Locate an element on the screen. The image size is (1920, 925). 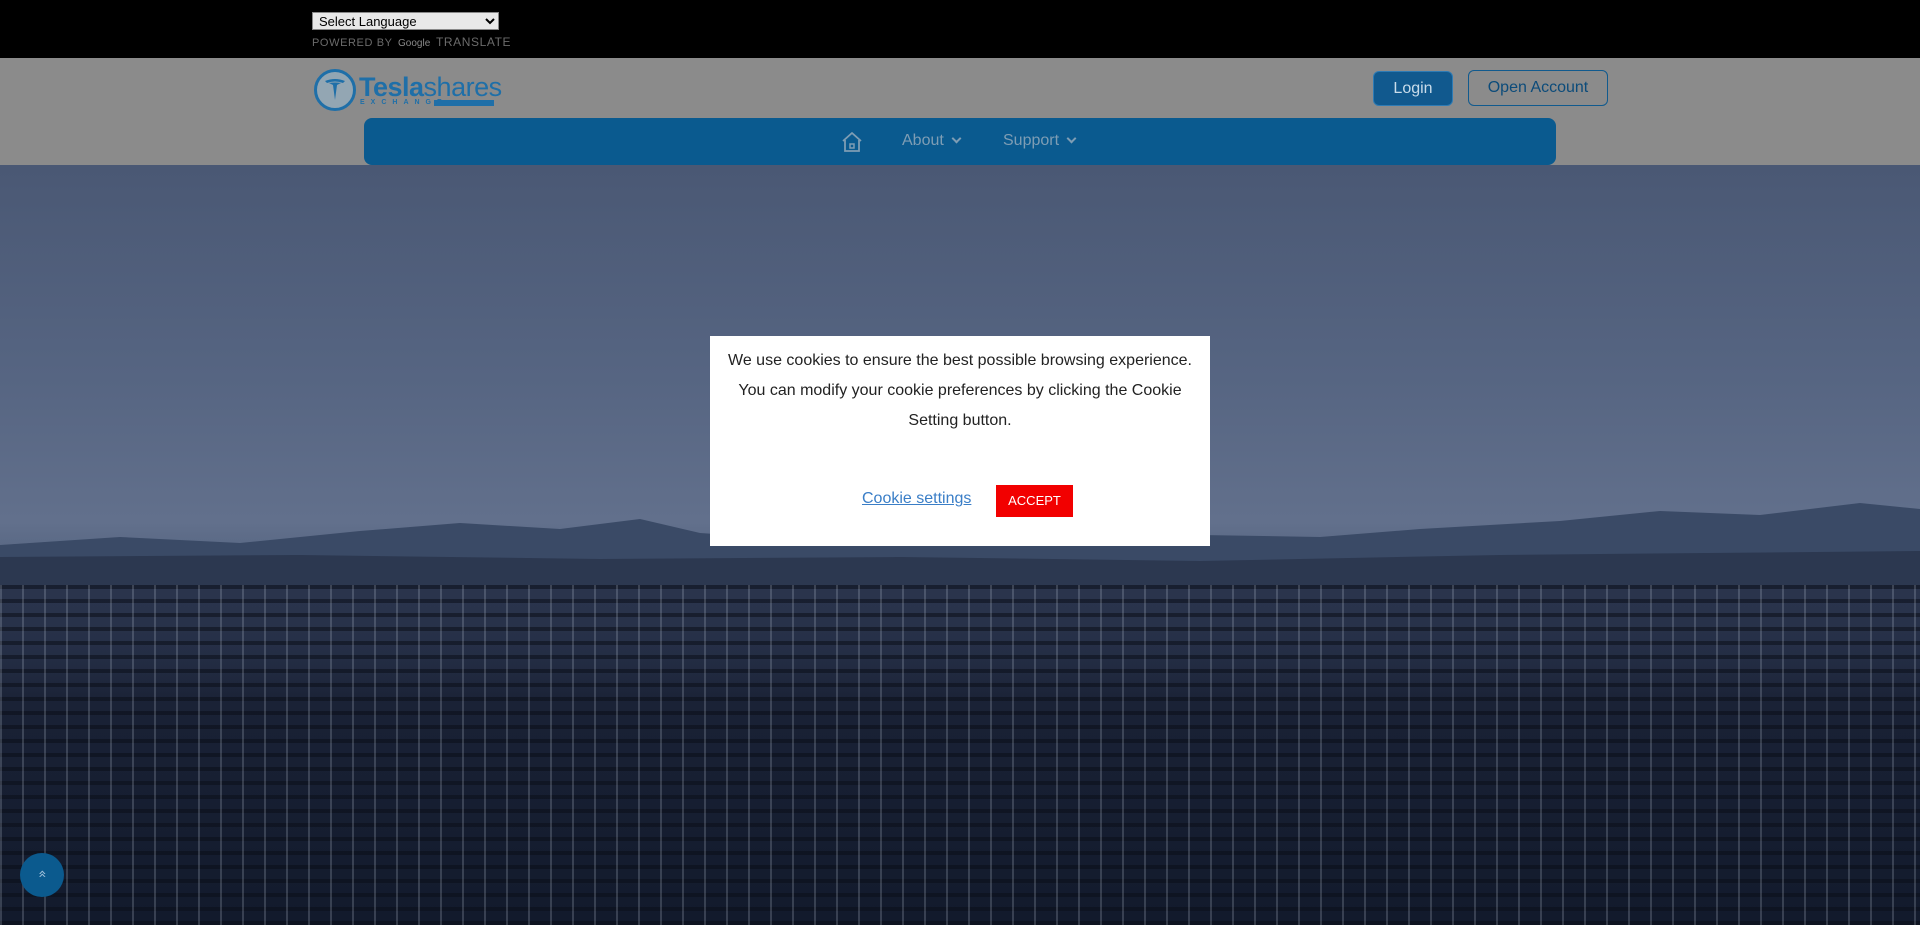
nav-item-label: About is located at coordinates (923, 140).